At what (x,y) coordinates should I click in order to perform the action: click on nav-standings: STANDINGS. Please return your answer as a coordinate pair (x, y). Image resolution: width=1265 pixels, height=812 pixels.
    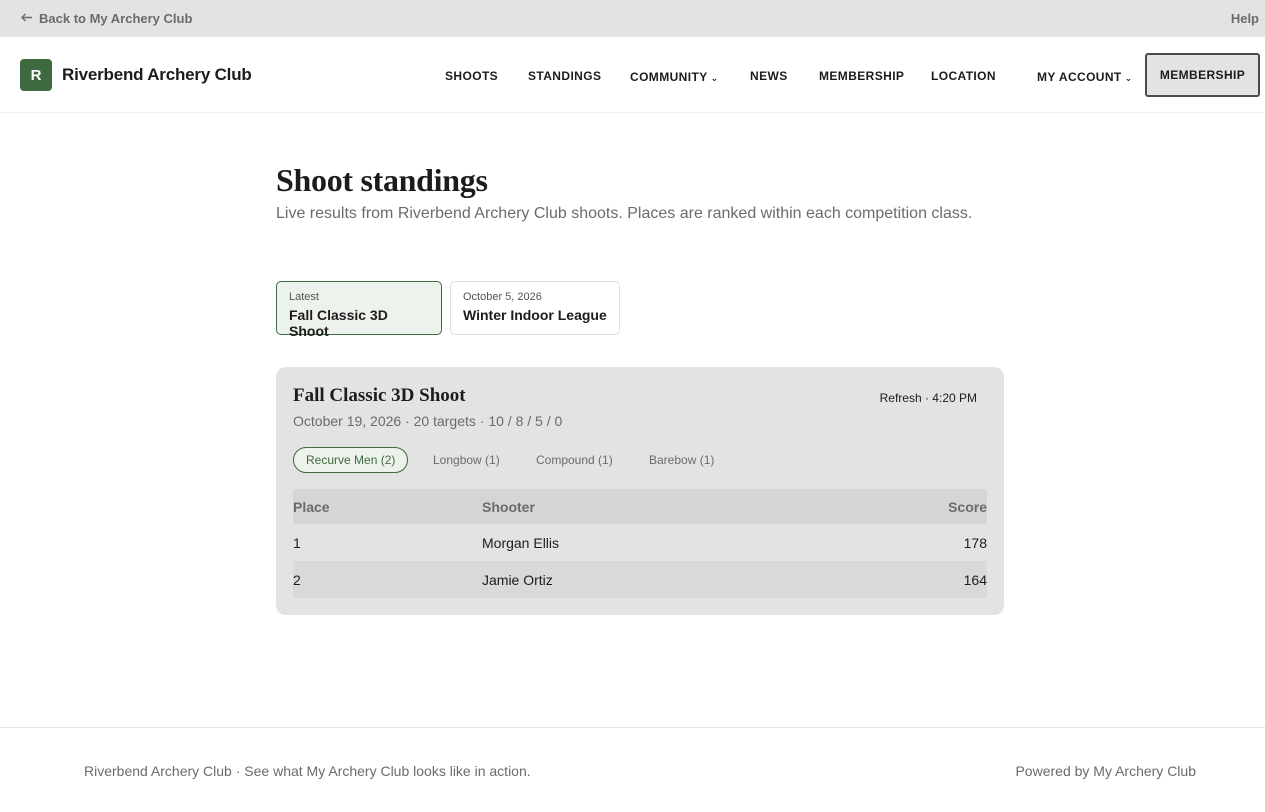
    Looking at the image, I should click on (564, 76).